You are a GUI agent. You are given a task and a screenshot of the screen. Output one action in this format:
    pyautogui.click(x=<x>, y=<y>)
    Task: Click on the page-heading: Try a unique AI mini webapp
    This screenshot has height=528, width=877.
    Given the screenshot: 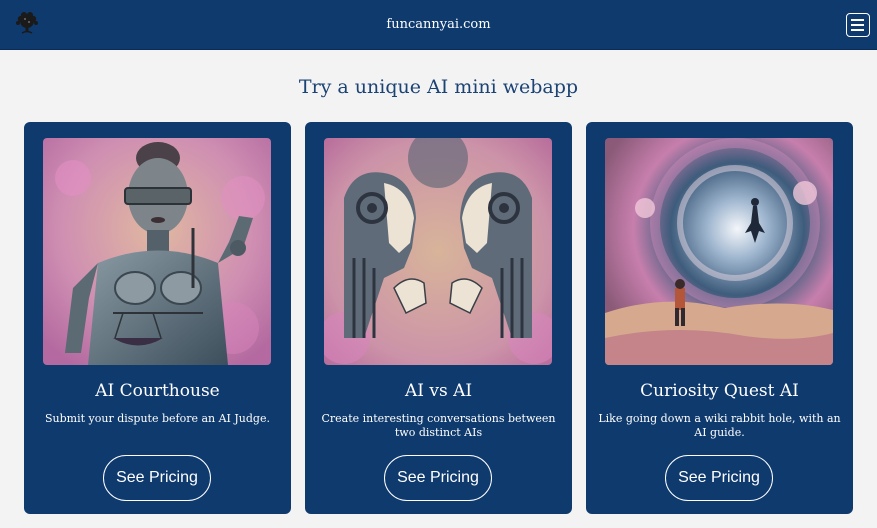 What is the action you would take?
    pyautogui.click(x=438, y=87)
    